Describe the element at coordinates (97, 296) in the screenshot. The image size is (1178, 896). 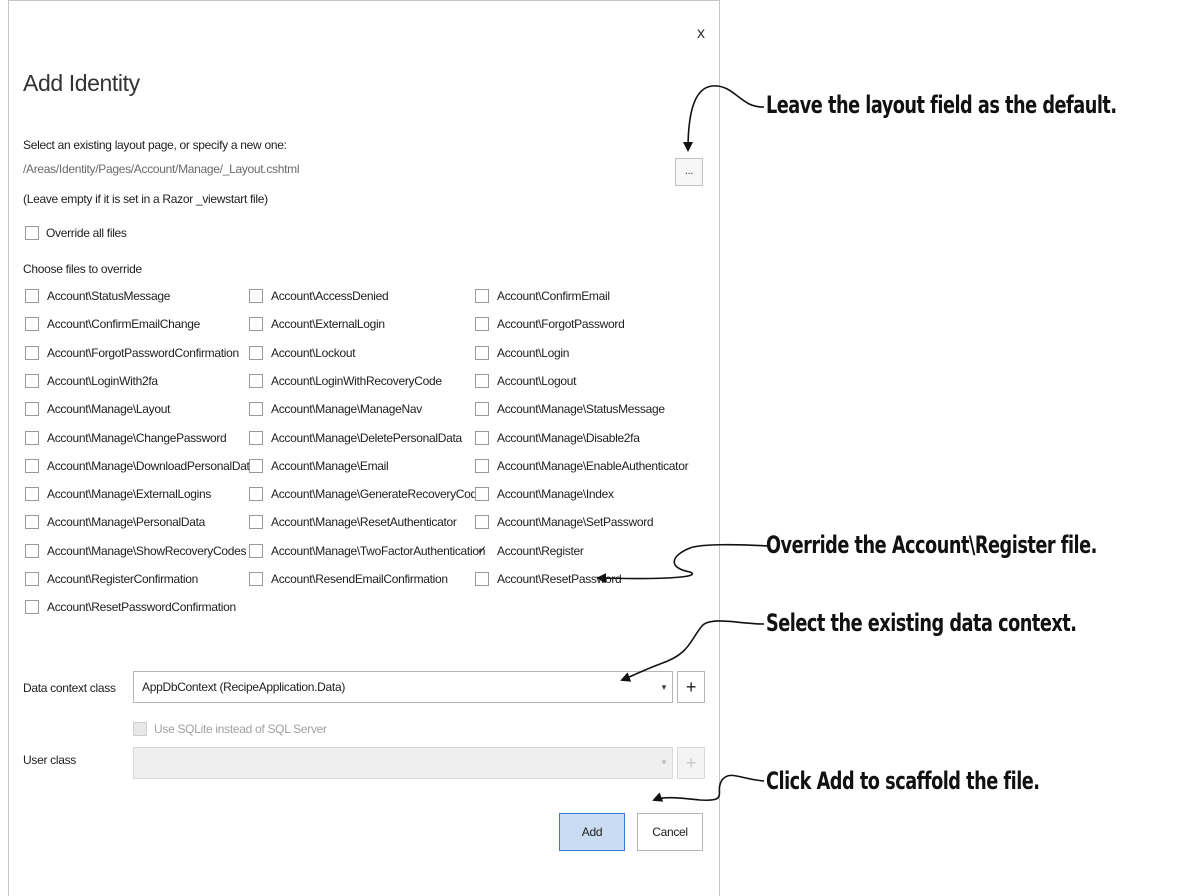
I see `file-override-item: Account\StatusMessage` at that location.